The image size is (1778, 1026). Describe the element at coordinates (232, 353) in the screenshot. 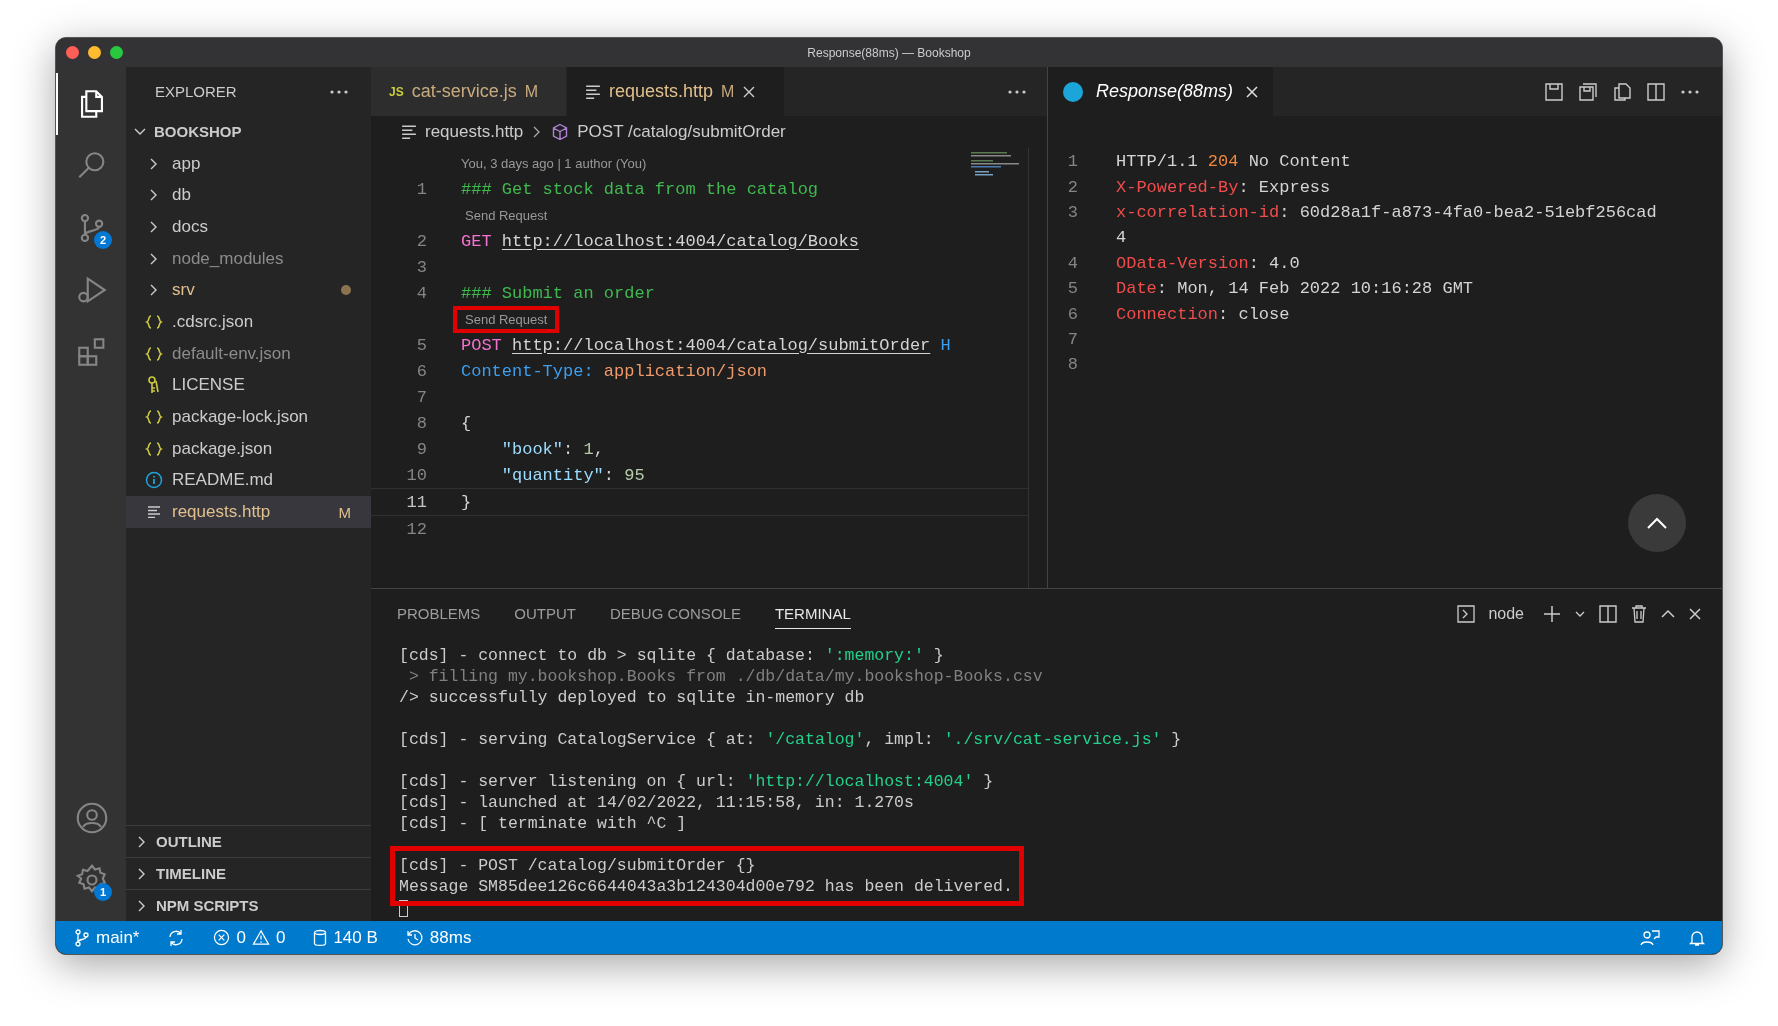

I see `file-name: default-env.json` at that location.